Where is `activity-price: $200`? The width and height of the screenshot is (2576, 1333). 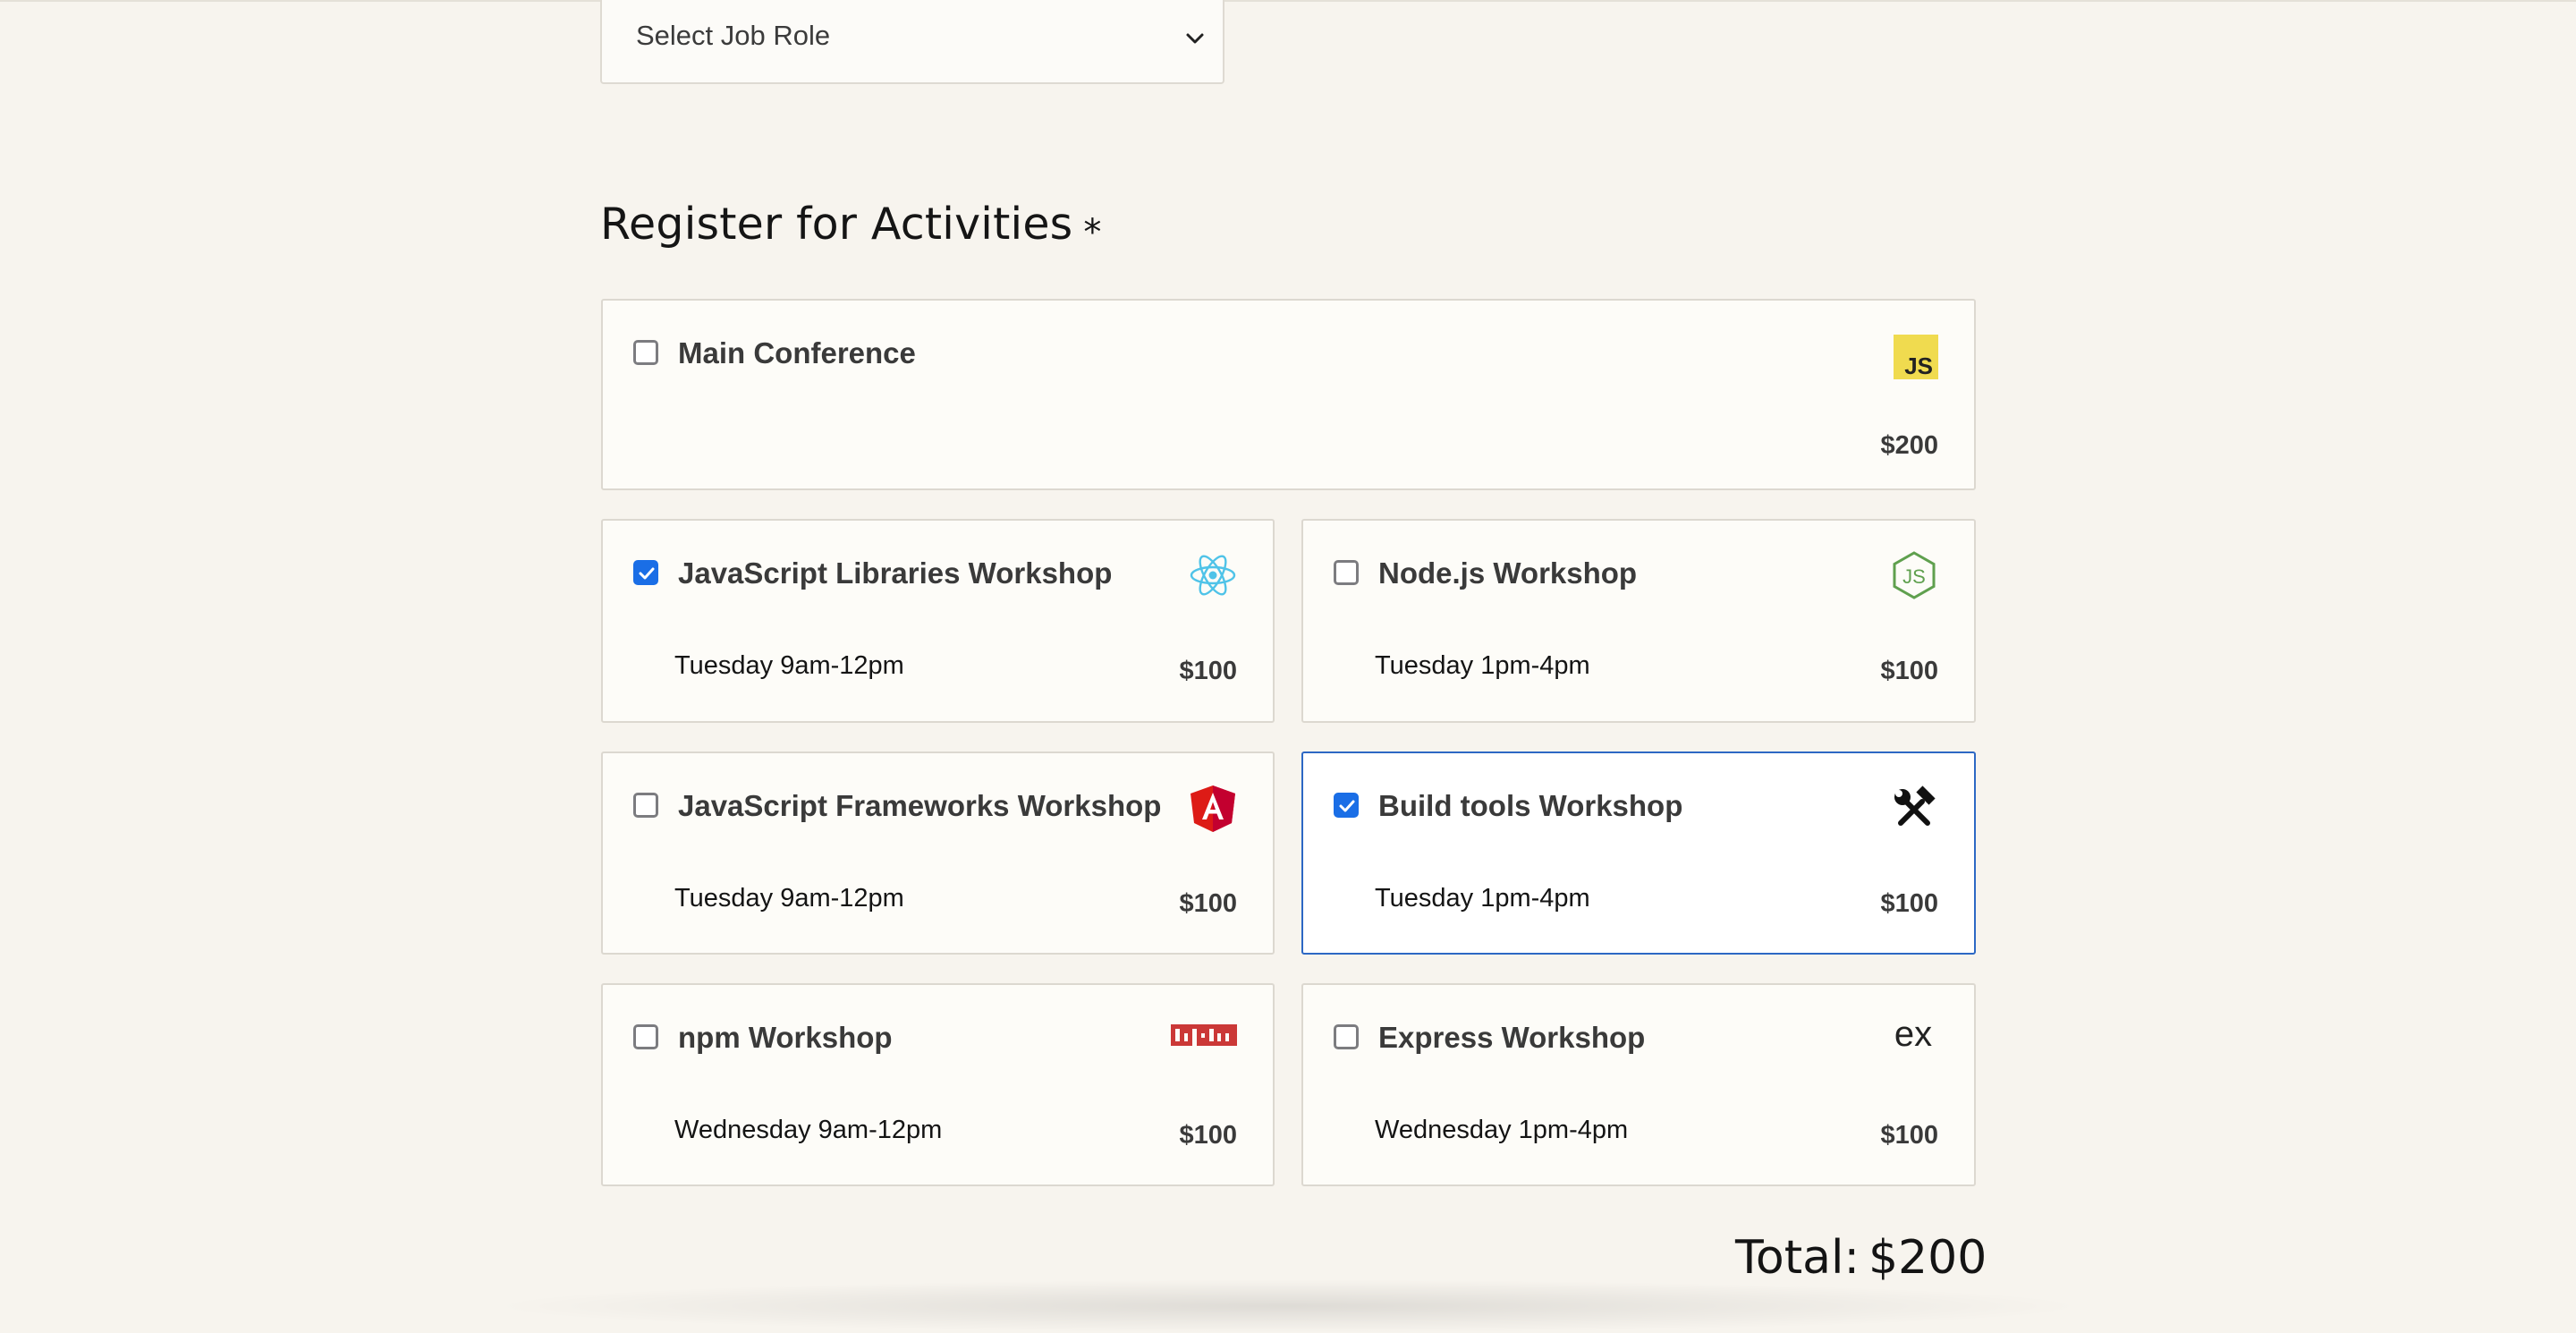 activity-price: $200 is located at coordinates (1909, 445).